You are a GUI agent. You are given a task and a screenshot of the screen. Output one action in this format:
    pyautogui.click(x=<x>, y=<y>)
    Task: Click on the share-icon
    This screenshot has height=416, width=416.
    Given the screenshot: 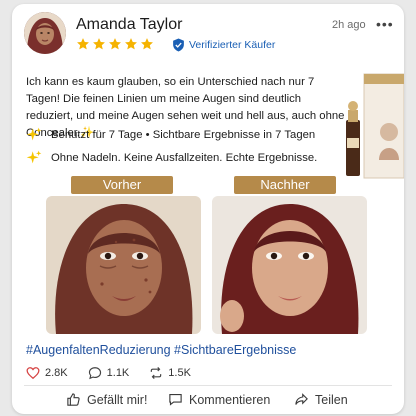 What is the action you would take?
    pyautogui.click(x=301, y=399)
    